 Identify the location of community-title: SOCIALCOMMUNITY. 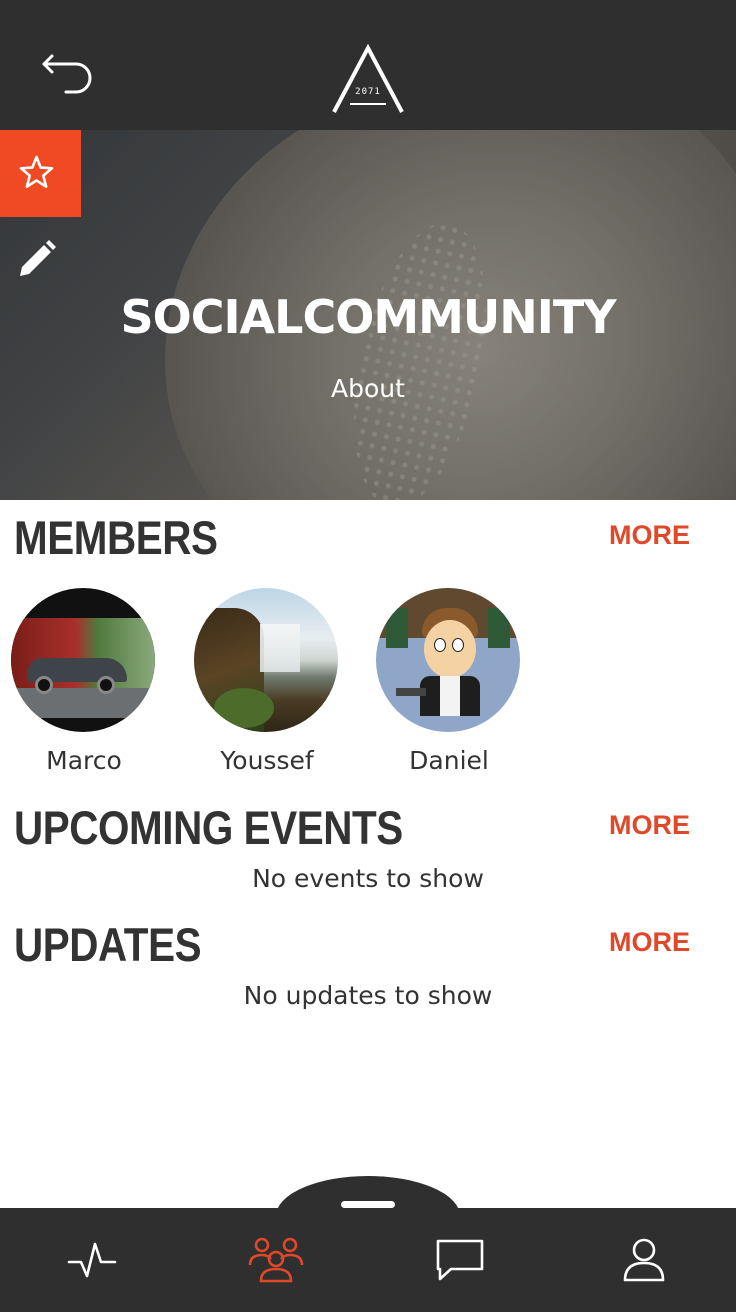
(368, 317).